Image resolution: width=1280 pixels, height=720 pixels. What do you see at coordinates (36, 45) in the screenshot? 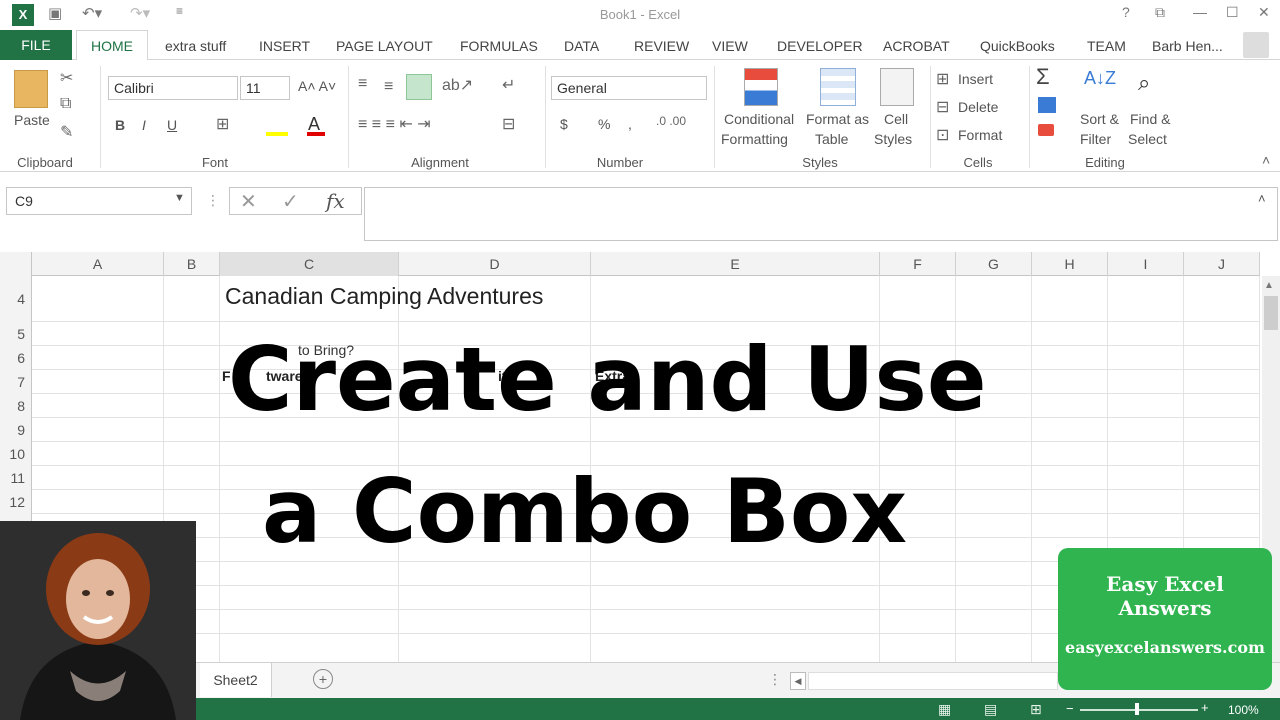
I see `tab-file: FILE` at bounding box center [36, 45].